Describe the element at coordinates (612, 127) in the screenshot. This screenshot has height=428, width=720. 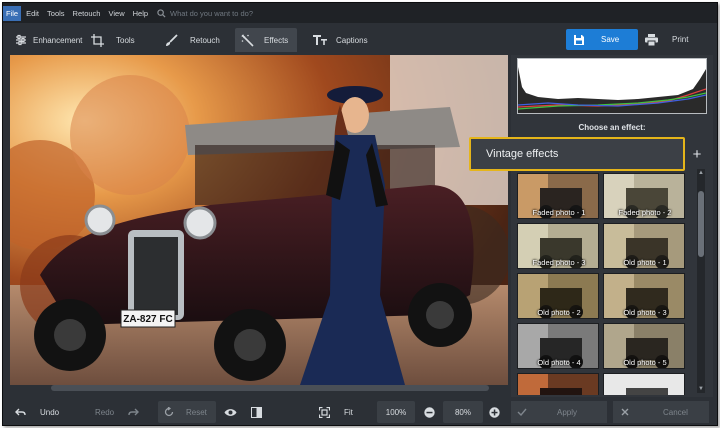
I see `choose-effect-title: Choose an effect:` at that location.